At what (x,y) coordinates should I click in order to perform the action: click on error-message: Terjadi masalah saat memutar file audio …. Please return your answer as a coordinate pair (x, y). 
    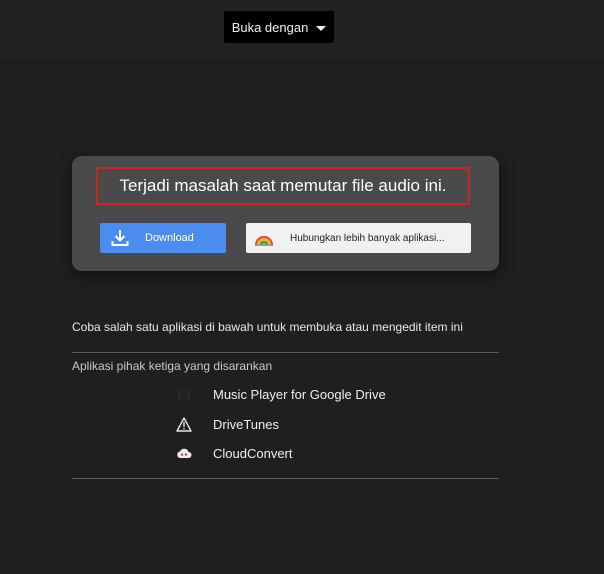
    Looking at the image, I should click on (283, 186).